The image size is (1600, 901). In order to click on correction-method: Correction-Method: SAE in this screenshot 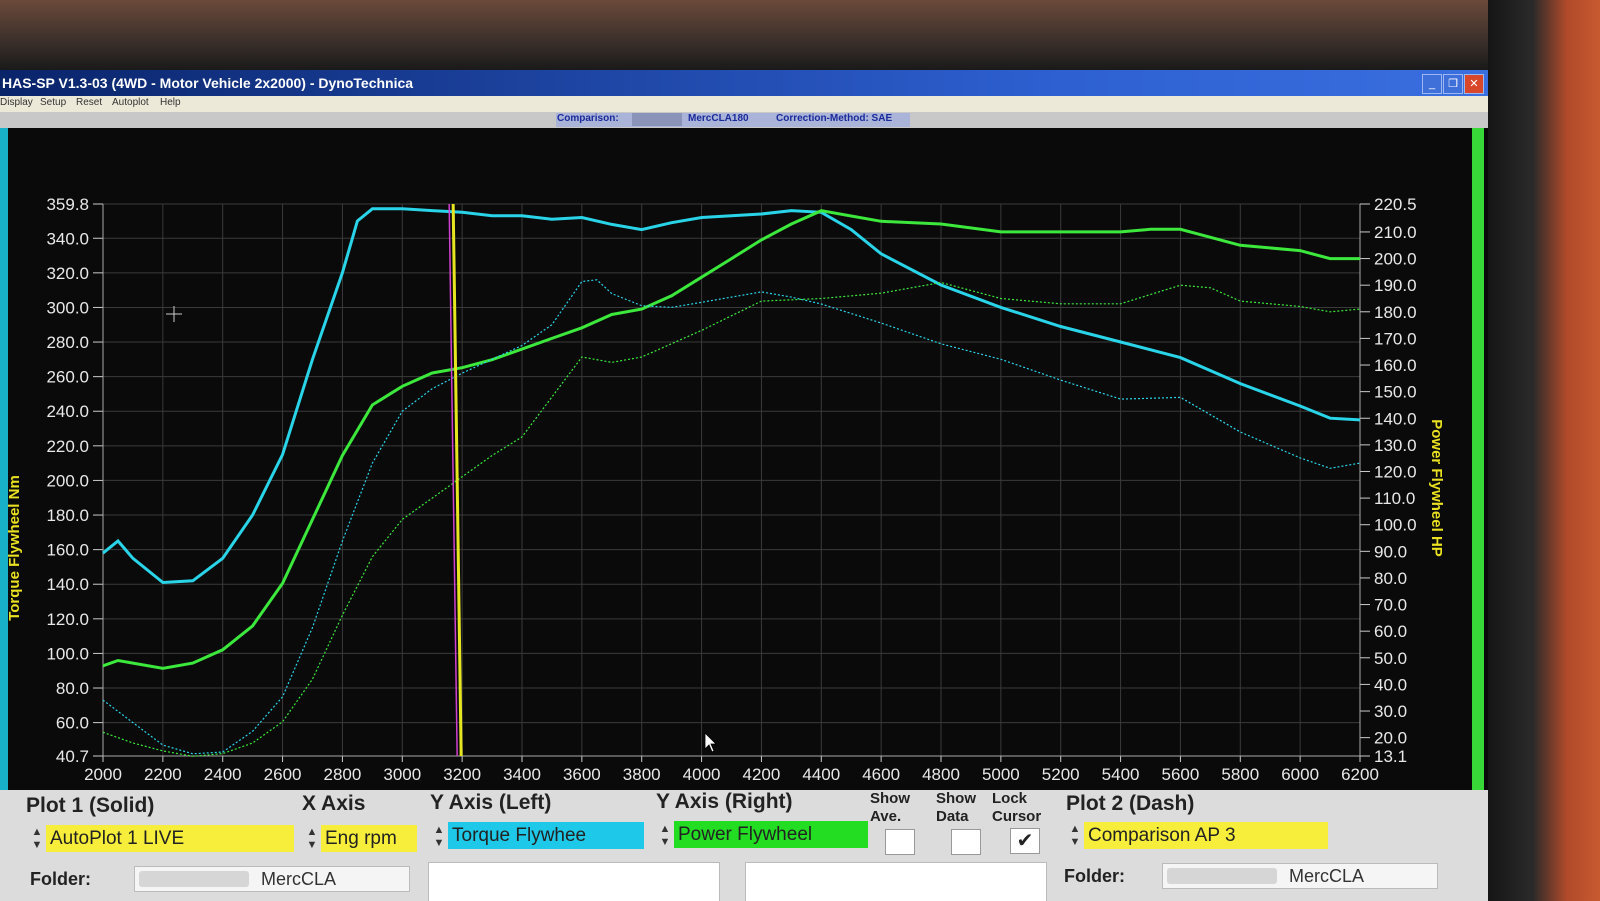, I will do `click(834, 118)`.